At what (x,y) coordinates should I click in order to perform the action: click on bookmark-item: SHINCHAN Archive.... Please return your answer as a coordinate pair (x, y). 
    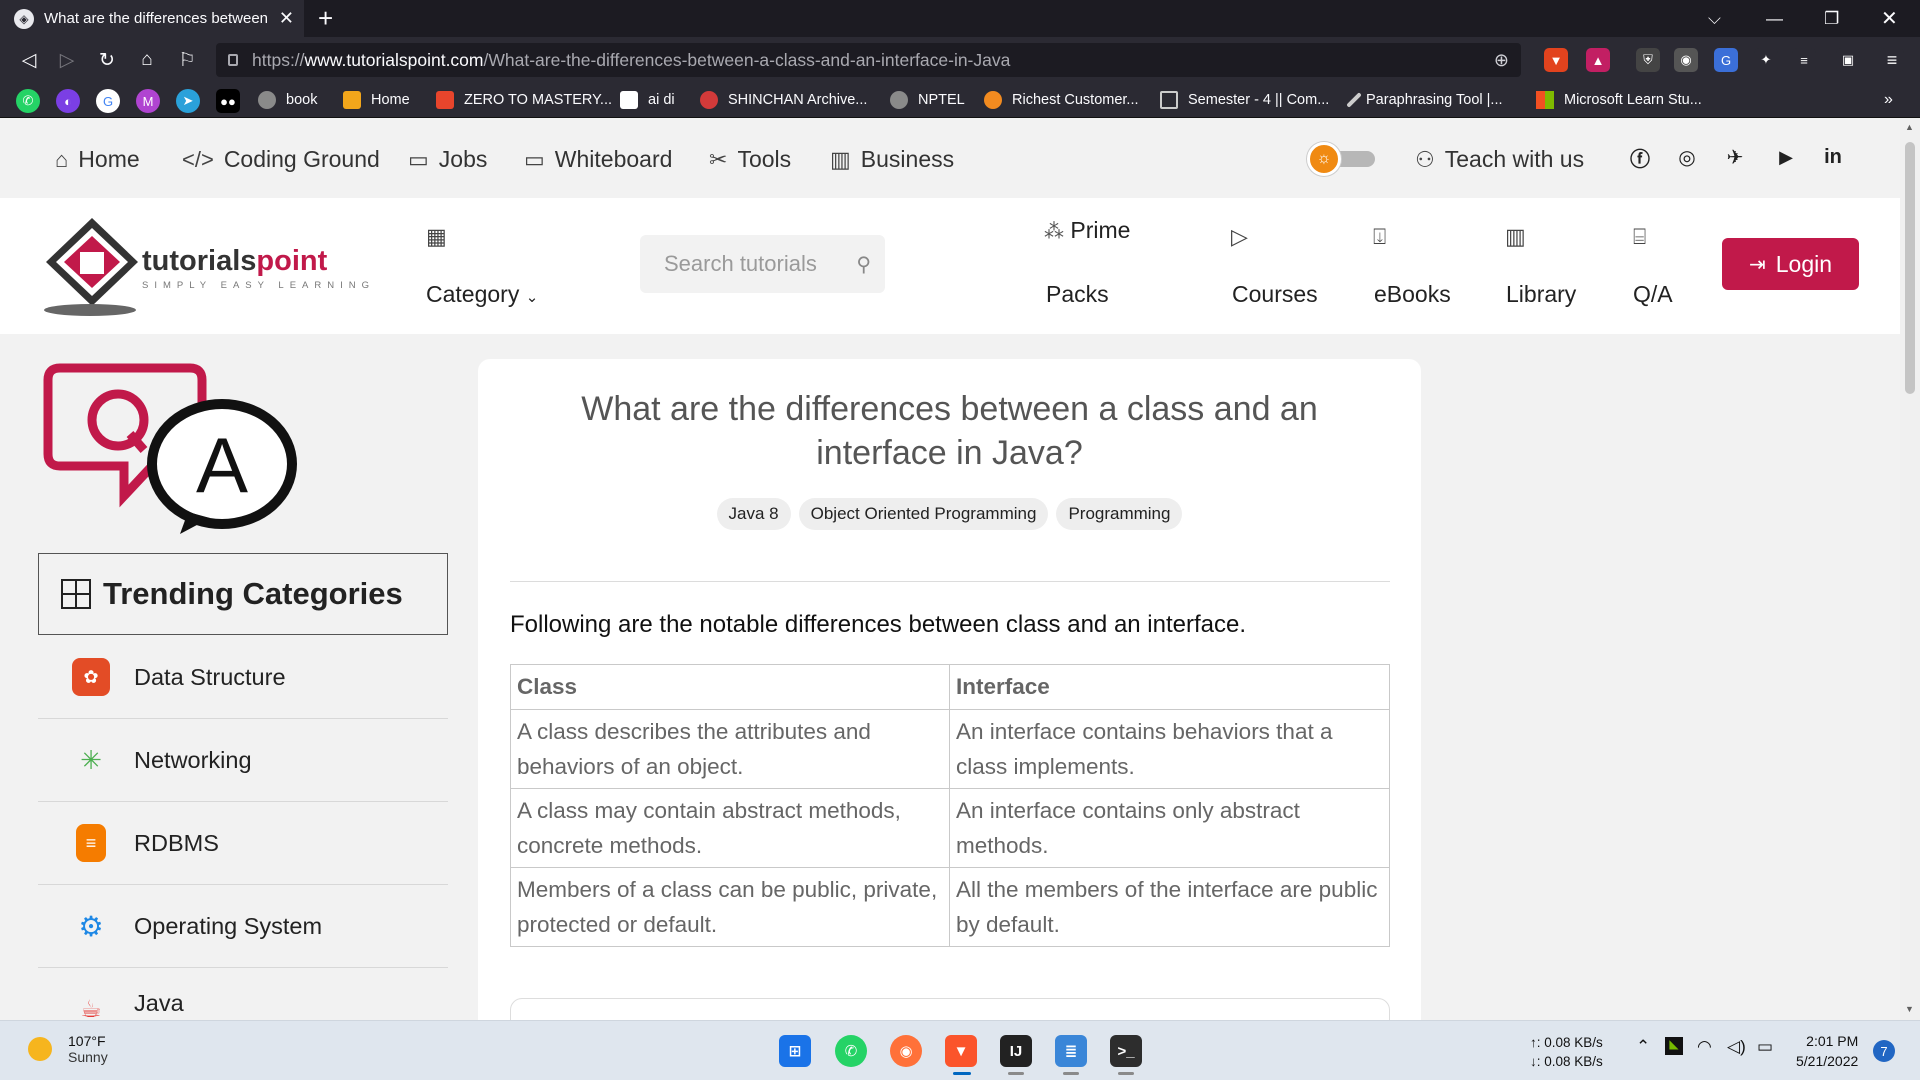
    Looking at the image, I should click on (783, 100).